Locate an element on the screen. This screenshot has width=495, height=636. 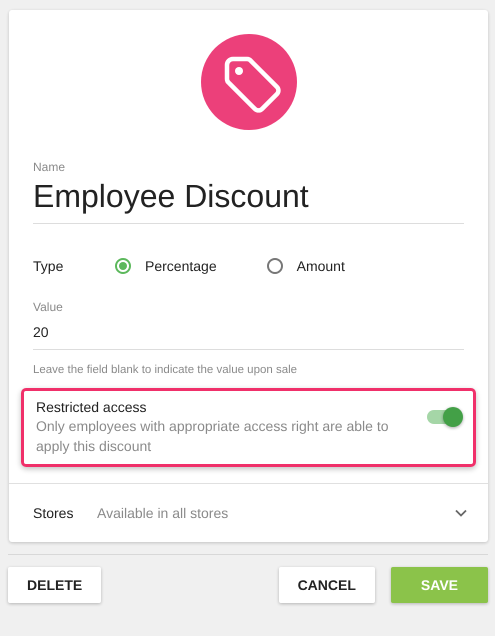
name-field: Employee Discount is located at coordinates (248, 199).